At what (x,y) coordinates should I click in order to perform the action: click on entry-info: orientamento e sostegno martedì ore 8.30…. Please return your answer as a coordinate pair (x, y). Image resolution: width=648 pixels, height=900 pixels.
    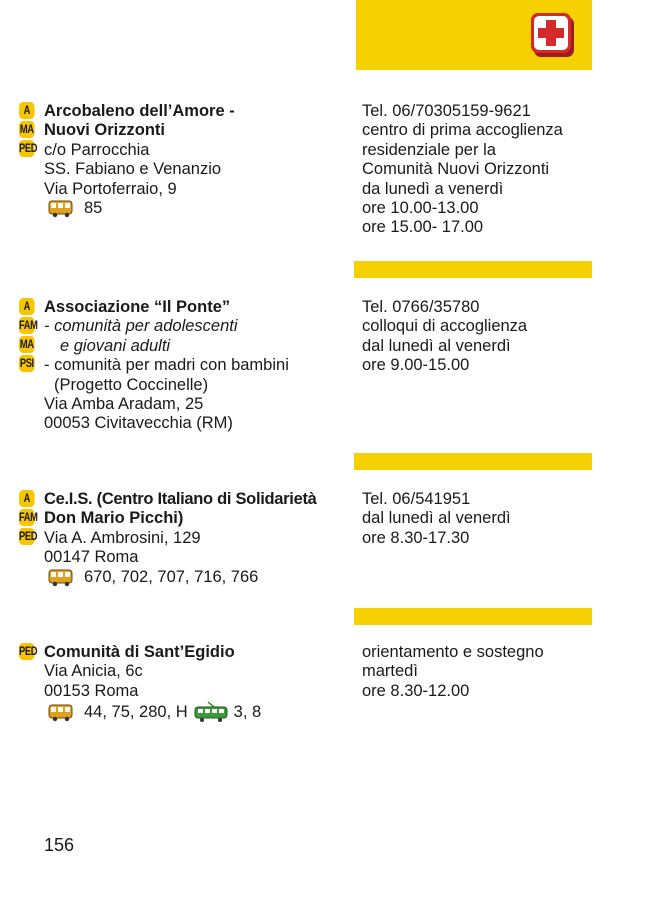
    Looking at the image, I should click on (482, 672).